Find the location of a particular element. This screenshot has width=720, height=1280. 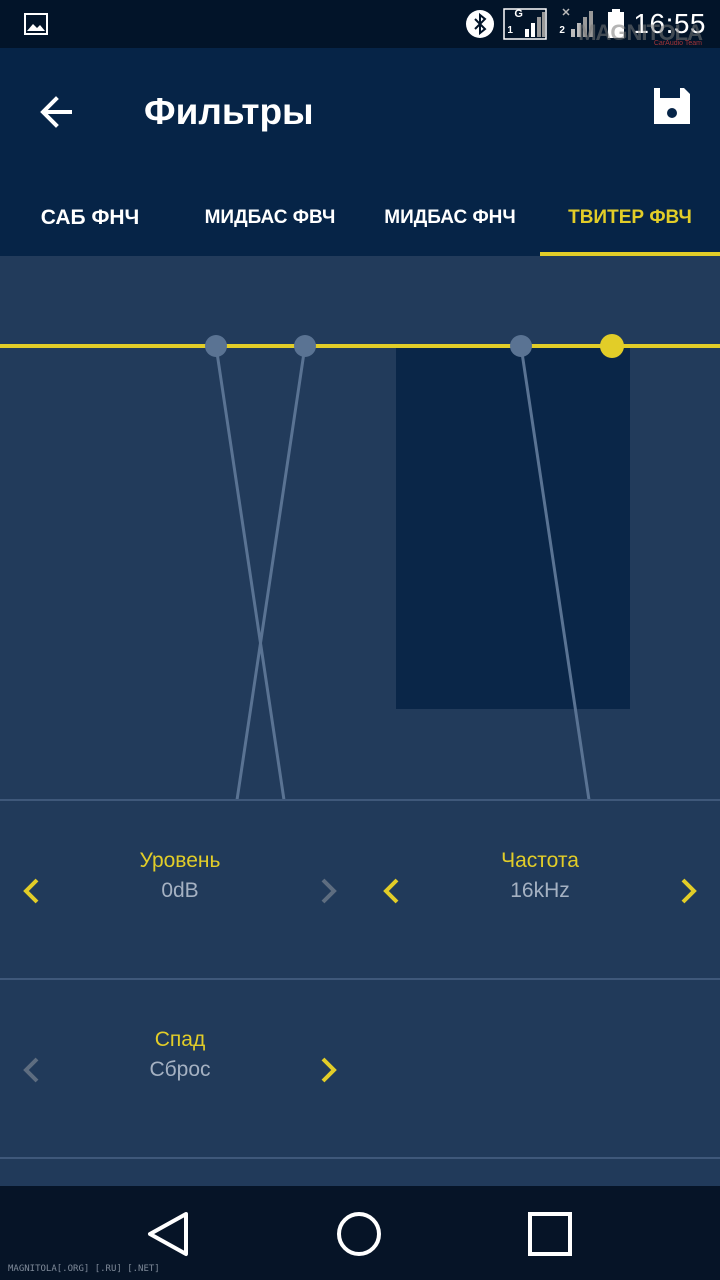

tab-midbass-lpf: МИДБАС ФНЧ is located at coordinates (450, 218).